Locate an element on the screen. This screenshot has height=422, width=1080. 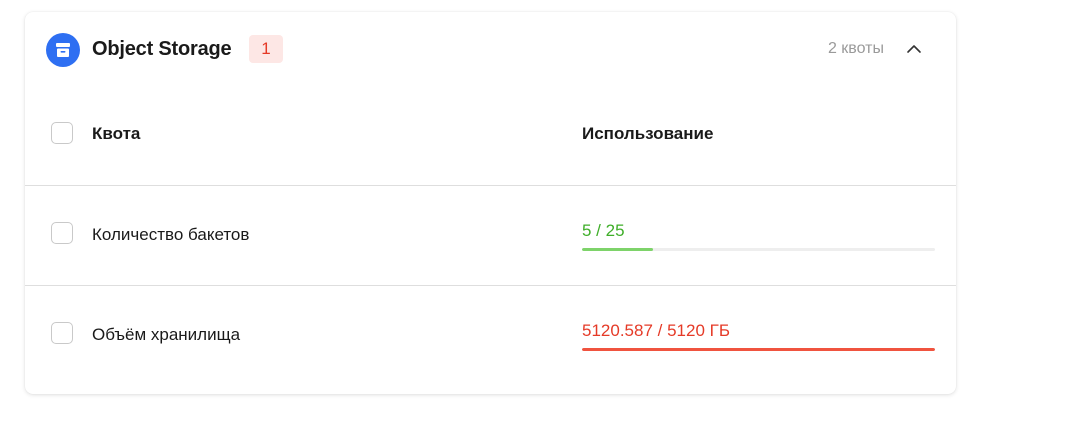
quota-name: Количество бакетов is located at coordinates (171, 234).